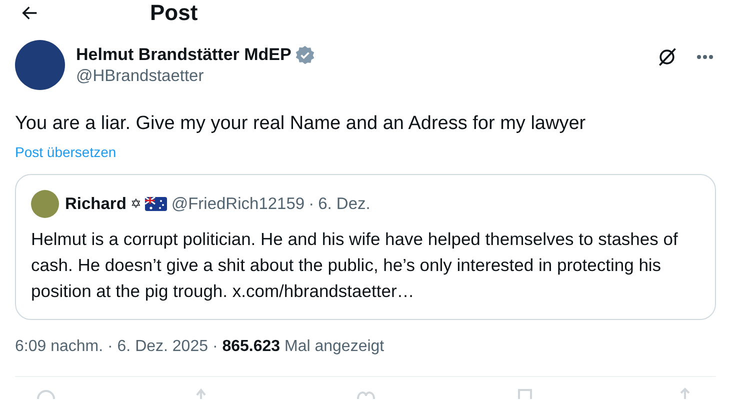 Image resolution: width=731 pixels, height=411 pixels. What do you see at coordinates (174, 13) in the screenshot?
I see `page-title: Post` at bounding box center [174, 13].